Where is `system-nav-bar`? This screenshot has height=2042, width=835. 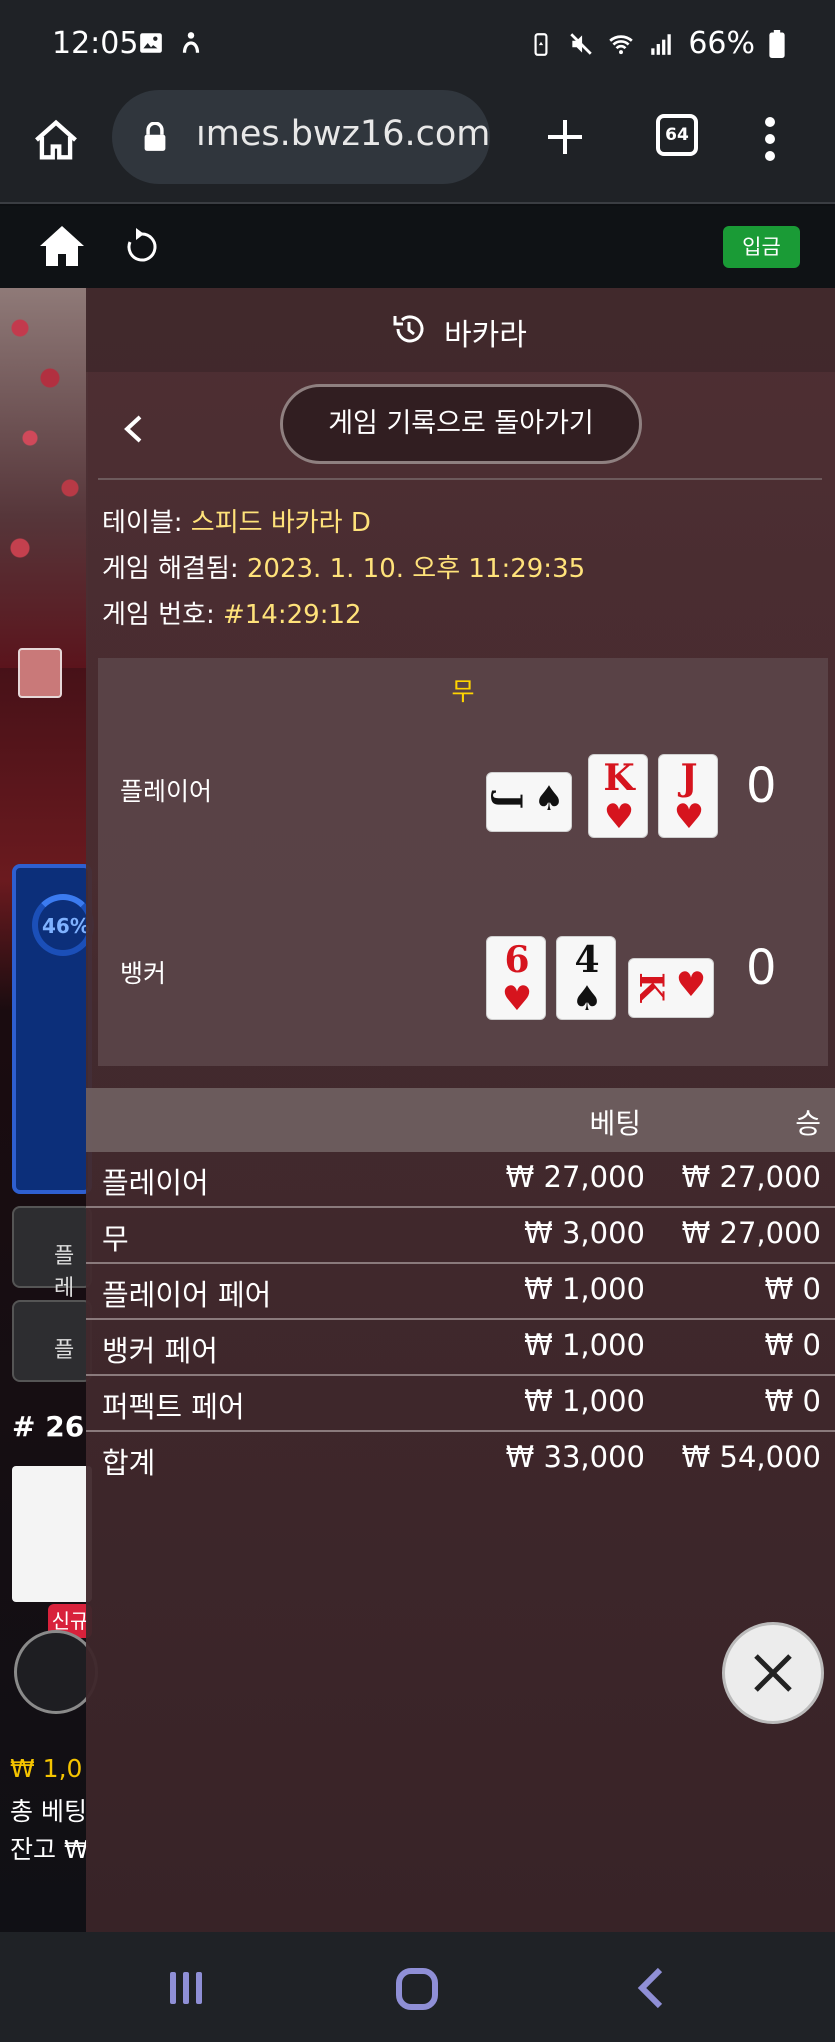
system-nav-bar is located at coordinates (417, 1987).